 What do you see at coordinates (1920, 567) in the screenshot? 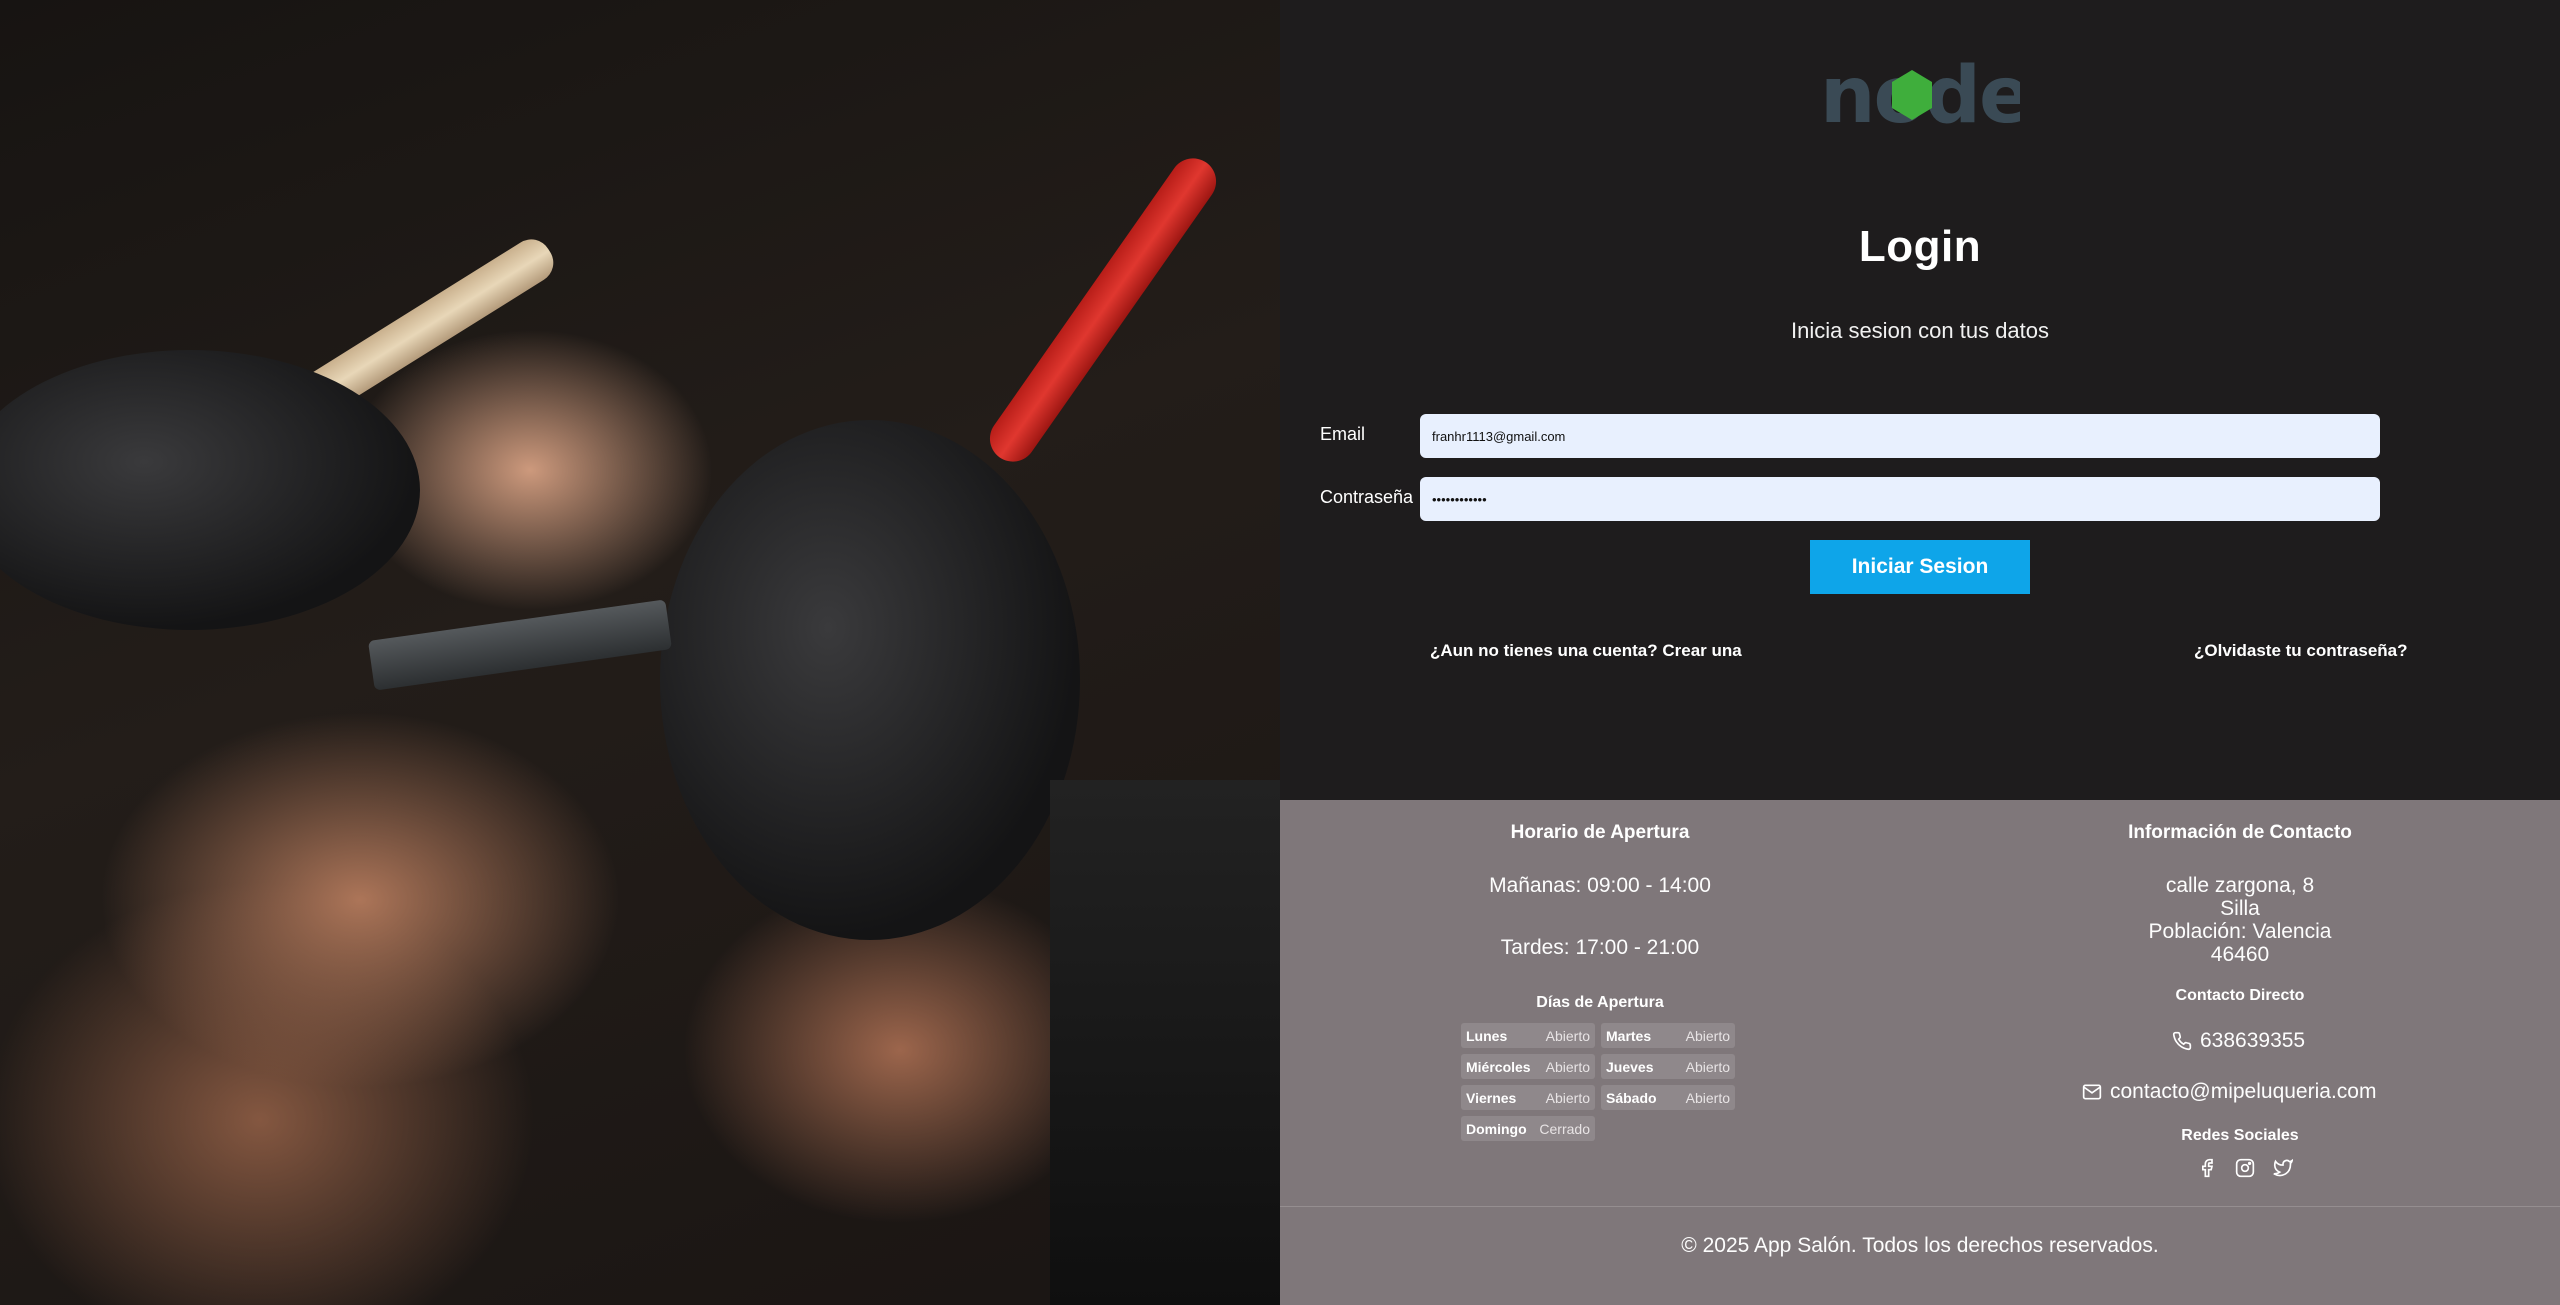
I see `login-button: Iniciar Sesion` at bounding box center [1920, 567].